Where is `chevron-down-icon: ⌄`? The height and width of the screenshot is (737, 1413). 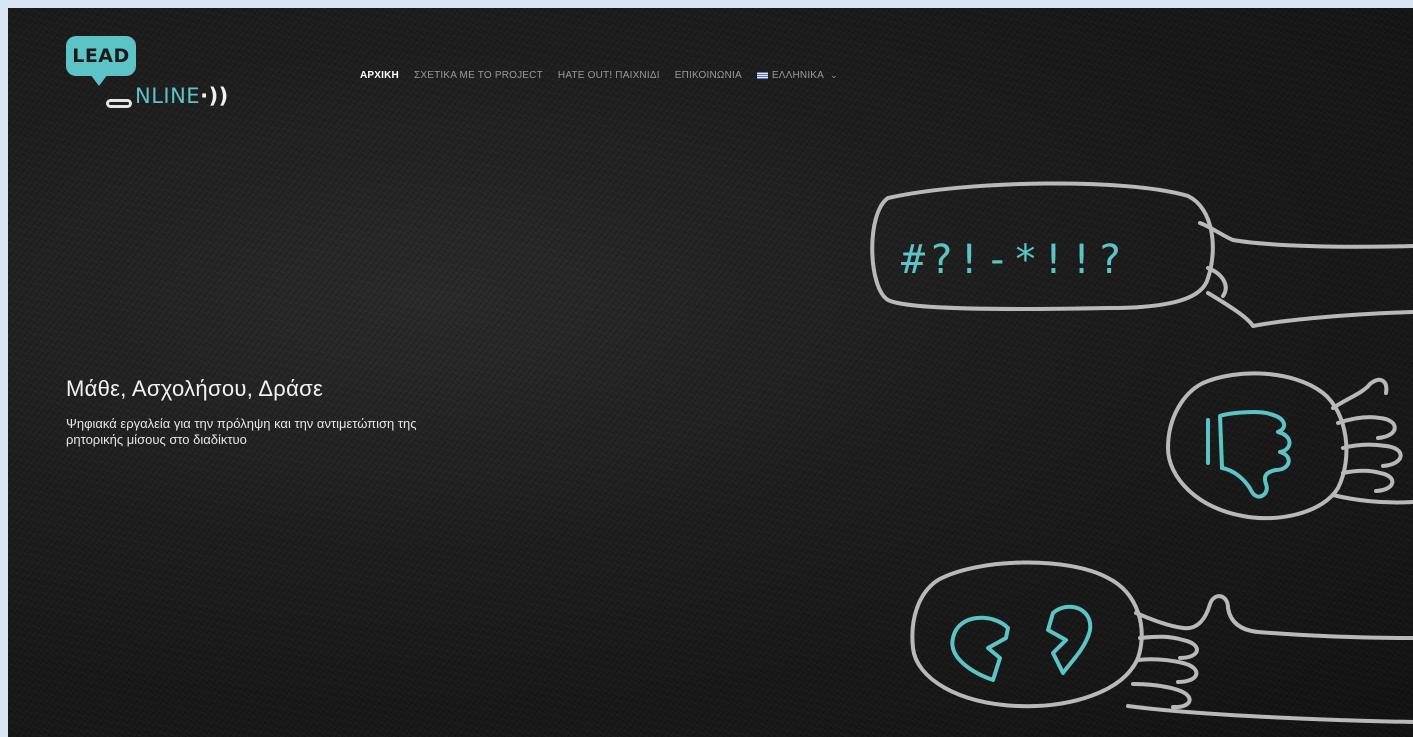 chevron-down-icon: ⌄ is located at coordinates (834, 75).